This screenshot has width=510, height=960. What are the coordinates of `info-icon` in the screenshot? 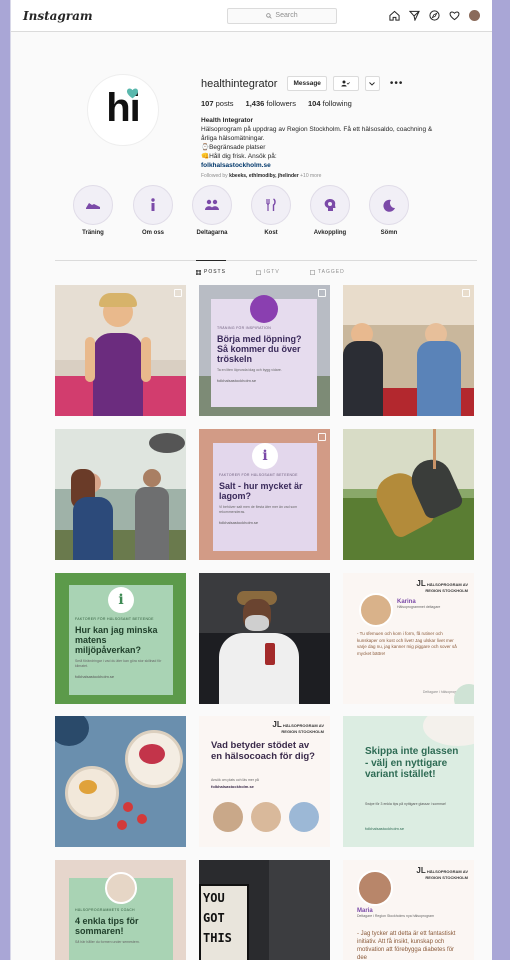 It's located at (153, 204).